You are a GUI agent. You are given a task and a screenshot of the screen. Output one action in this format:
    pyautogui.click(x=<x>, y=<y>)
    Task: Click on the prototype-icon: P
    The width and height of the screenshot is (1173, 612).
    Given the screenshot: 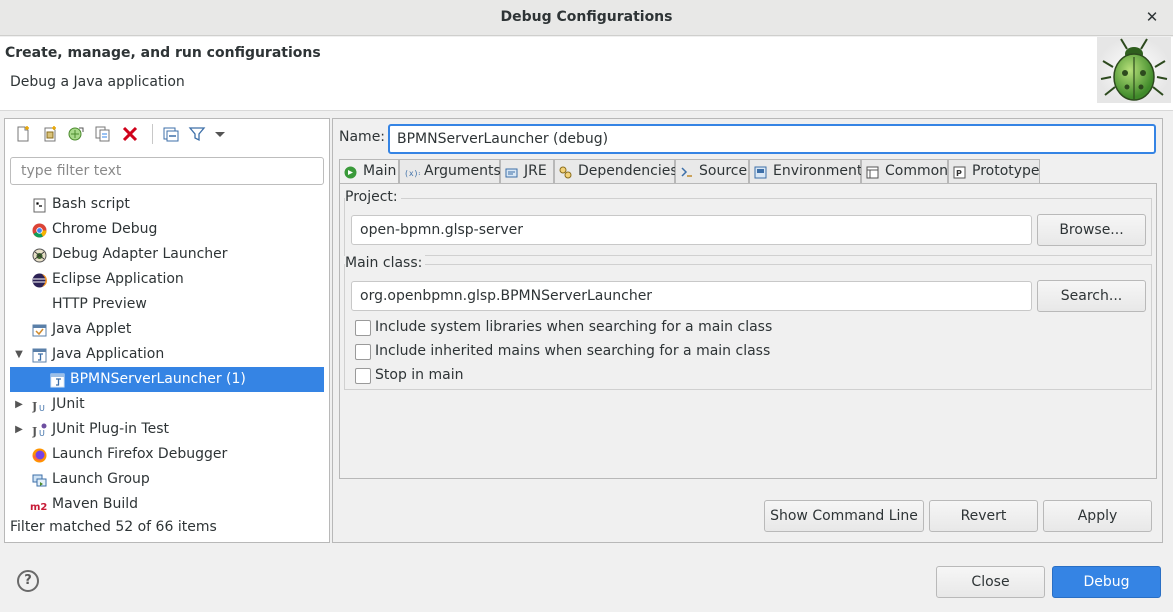 What is the action you would take?
    pyautogui.click(x=959, y=171)
    